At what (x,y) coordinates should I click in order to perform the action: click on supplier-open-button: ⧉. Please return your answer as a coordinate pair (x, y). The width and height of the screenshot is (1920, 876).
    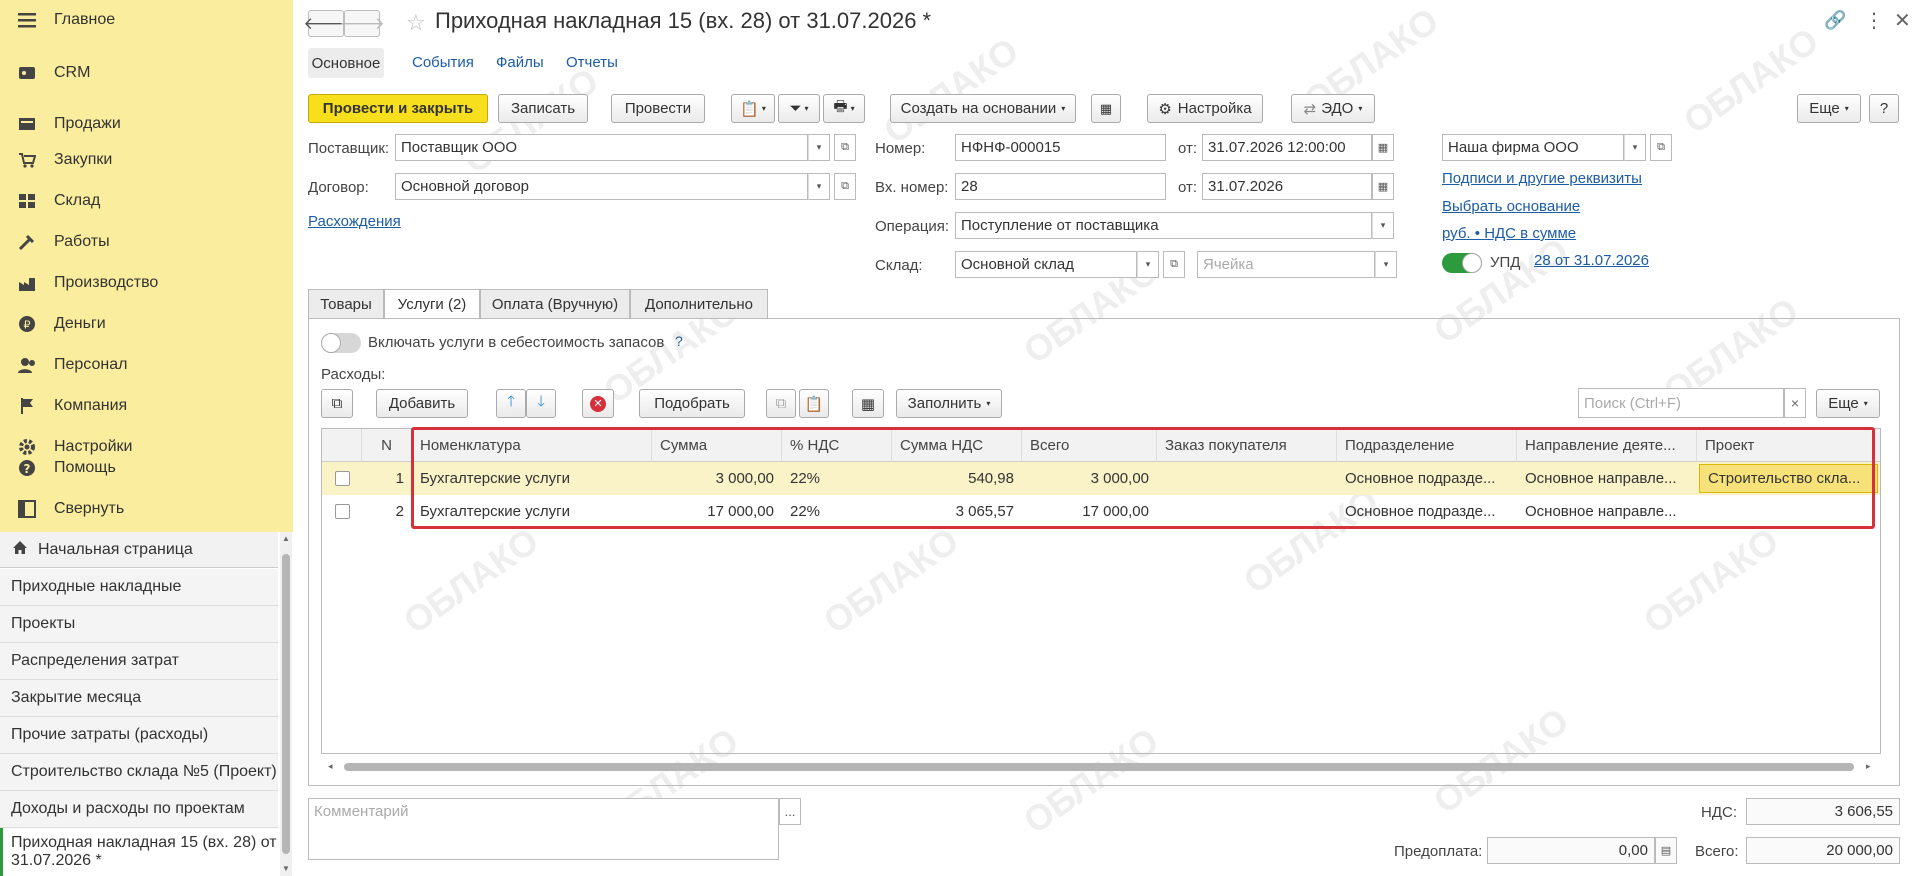
    Looking at the image, I should click on (845, 147).